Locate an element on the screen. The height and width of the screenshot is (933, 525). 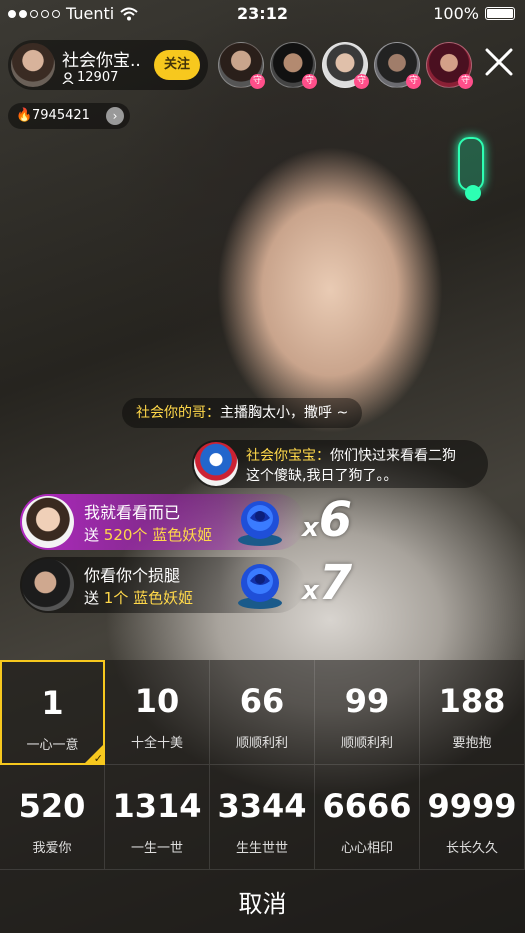
gift-quantity: 1个 is located at coordinates (116, 598).